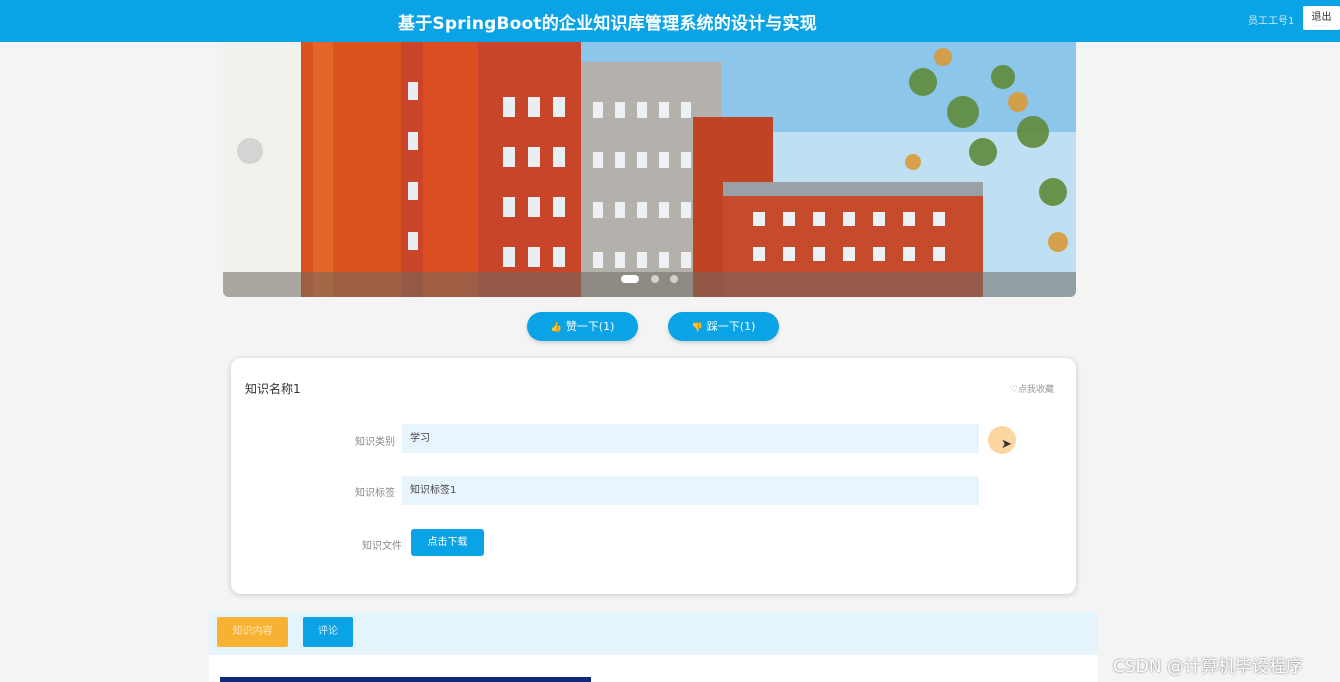 This screenshot has width=1340, height=682. I want to click on file-label: 知识文件, so click(382, 546).